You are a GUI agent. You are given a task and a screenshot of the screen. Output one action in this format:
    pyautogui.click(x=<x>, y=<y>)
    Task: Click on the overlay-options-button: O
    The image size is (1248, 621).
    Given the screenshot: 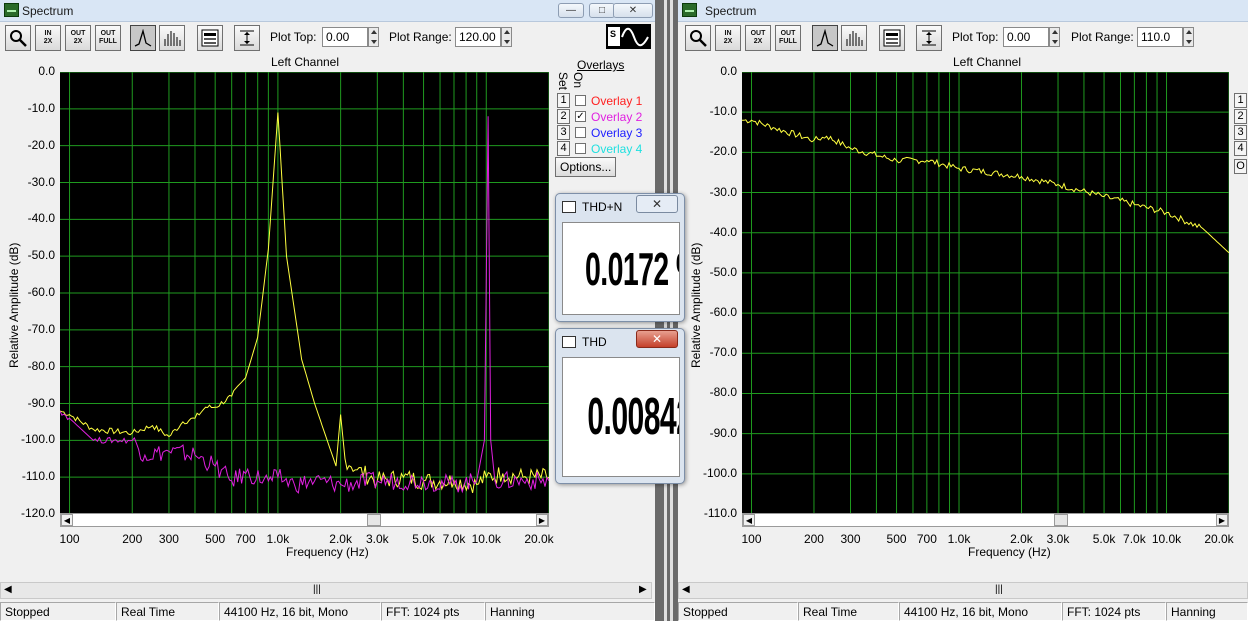 What is the action you would take?
    pyautogui.click(x=1240, y=166)
    